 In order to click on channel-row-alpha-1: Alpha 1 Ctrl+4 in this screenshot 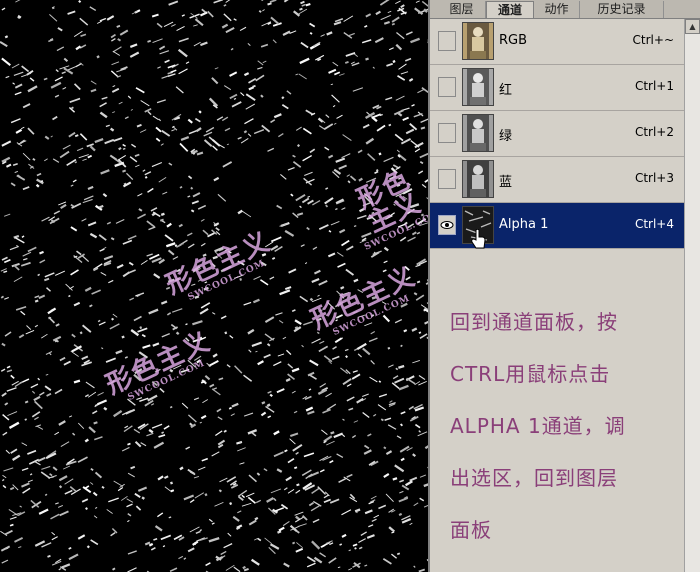, I will do `click(557, 226)`.